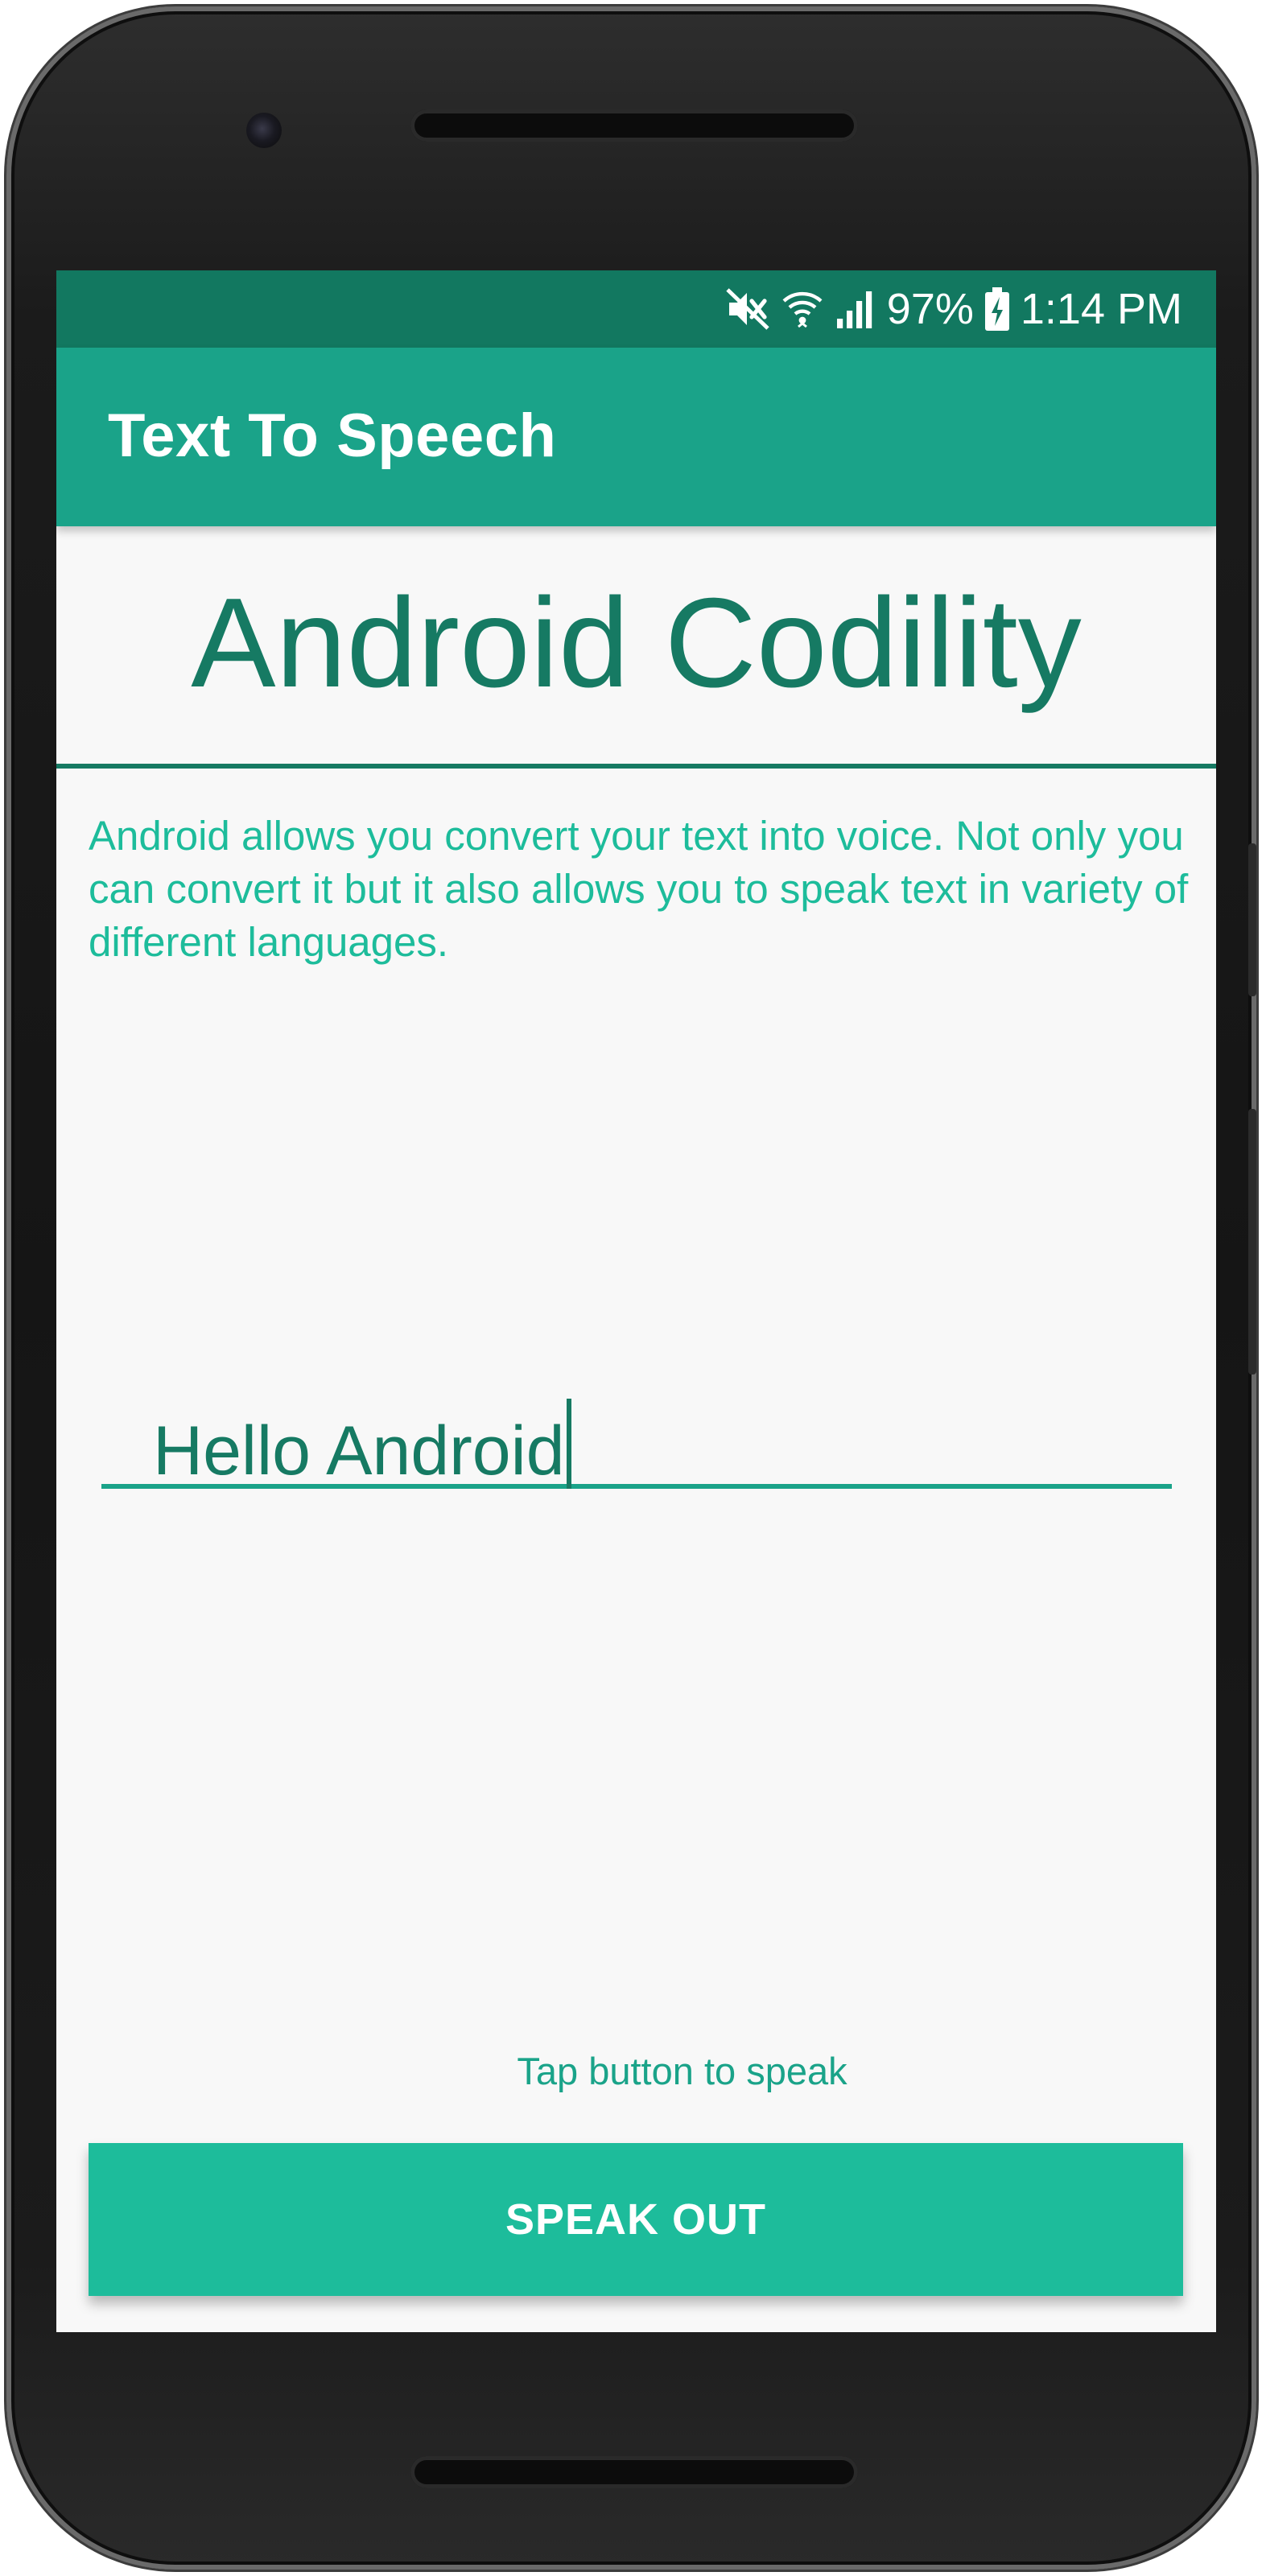  I want to click on app-title: Text To Speech, so click(332, 436).